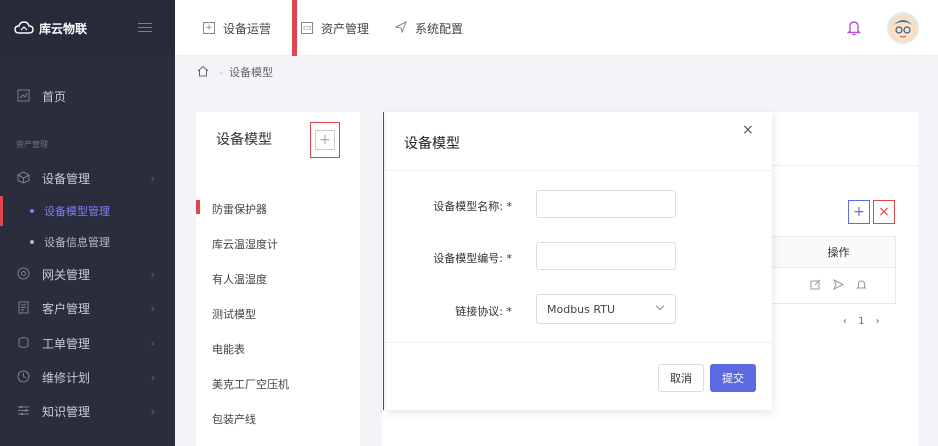 The height and width of the screenshot is (446, 938). Describe the element at coordinates (203, 72) in the screenshot. I see `home-icon` at that location.